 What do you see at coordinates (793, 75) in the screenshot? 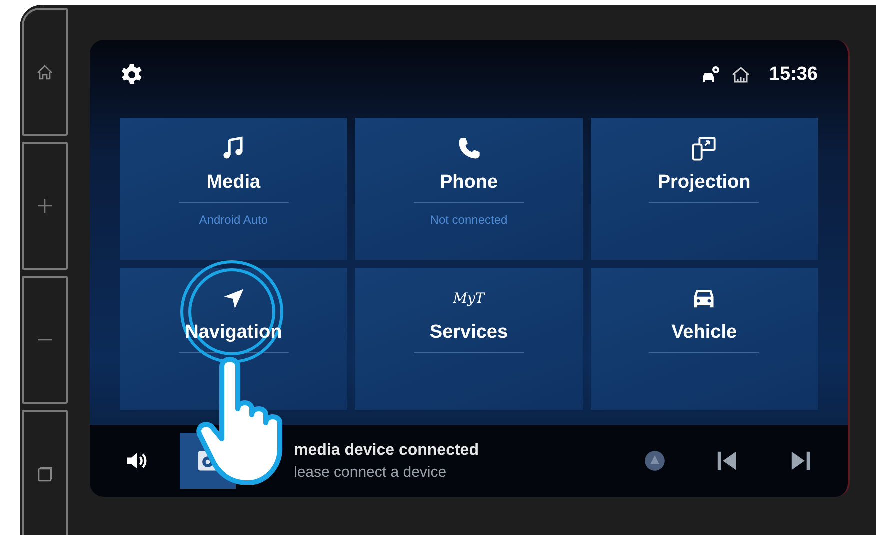
I see `clock-time: 15:36` at bounding box center [793, 75].